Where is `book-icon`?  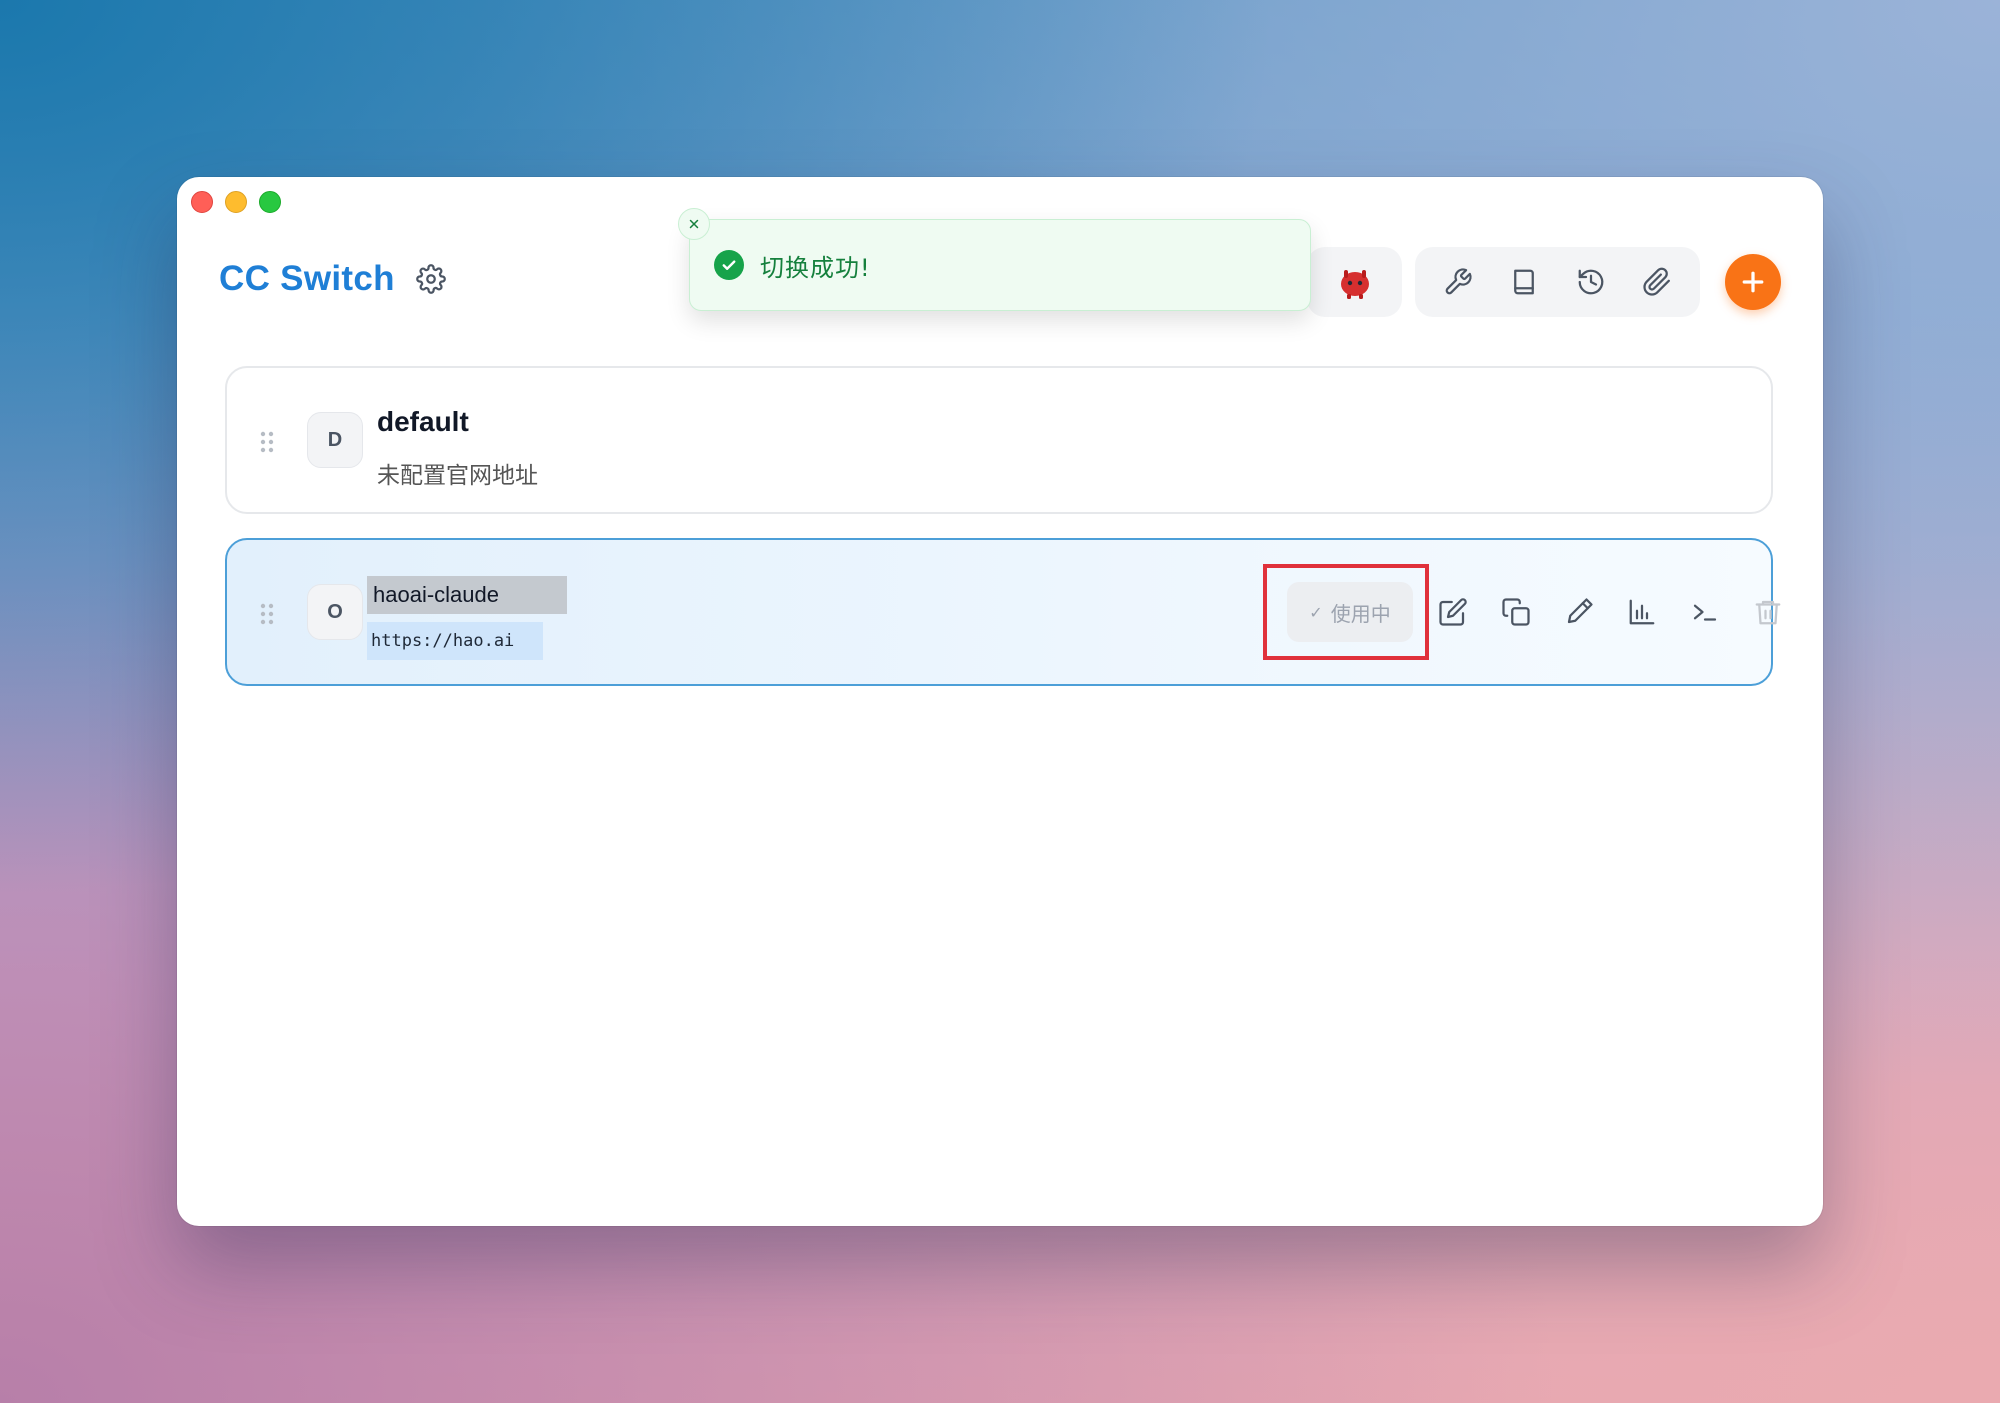 book-icon is located at coordinates (1524, 282).